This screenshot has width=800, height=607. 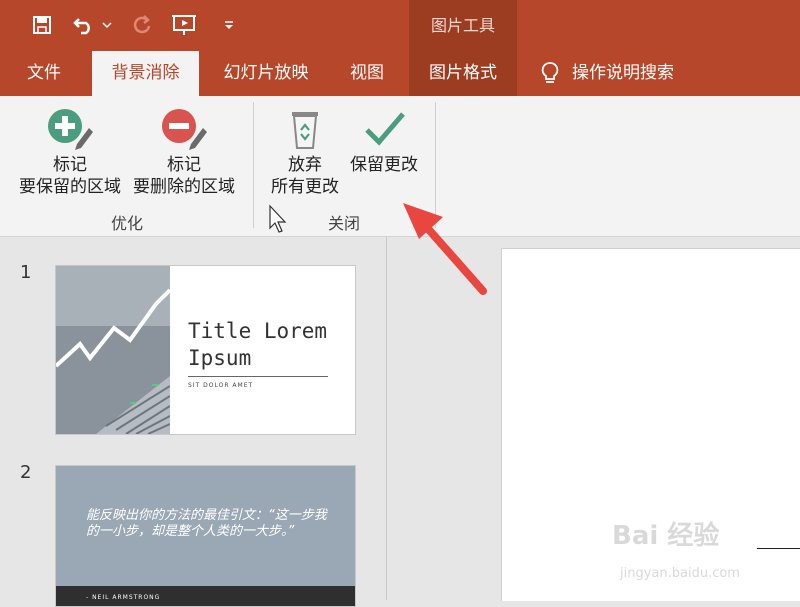 I want to click on mark-keep-label-1: 标记, so click(x=70, y=165).